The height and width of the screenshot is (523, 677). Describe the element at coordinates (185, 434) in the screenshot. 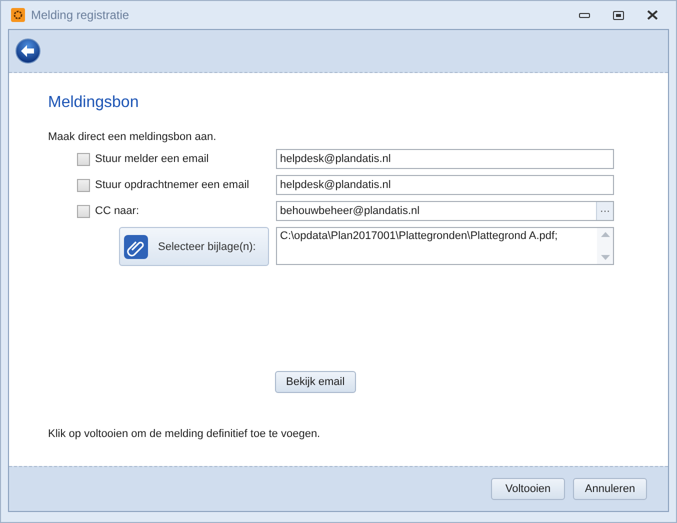

I see `footer-note: Klik op voltooien om de melding definitief toe te voegen.` at that location.